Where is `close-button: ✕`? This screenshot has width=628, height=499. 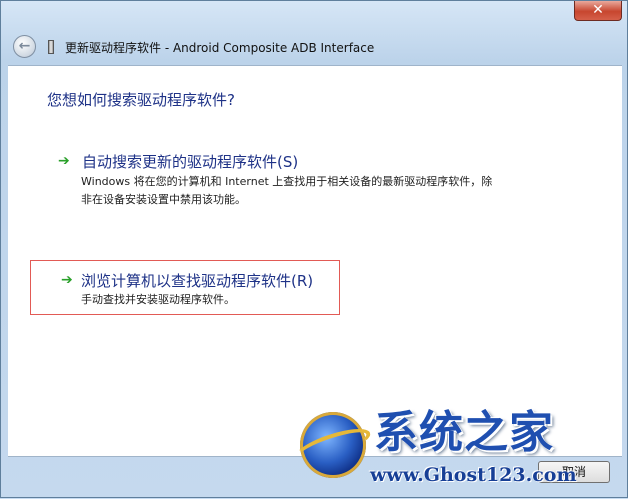 close-button: ✕ is located at coordinates (598, 11).